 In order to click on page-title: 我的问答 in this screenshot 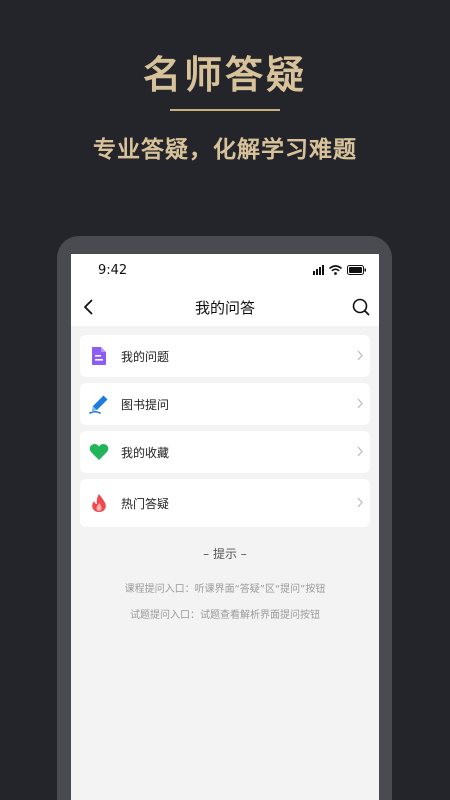, I will do `click(224, 307)`.